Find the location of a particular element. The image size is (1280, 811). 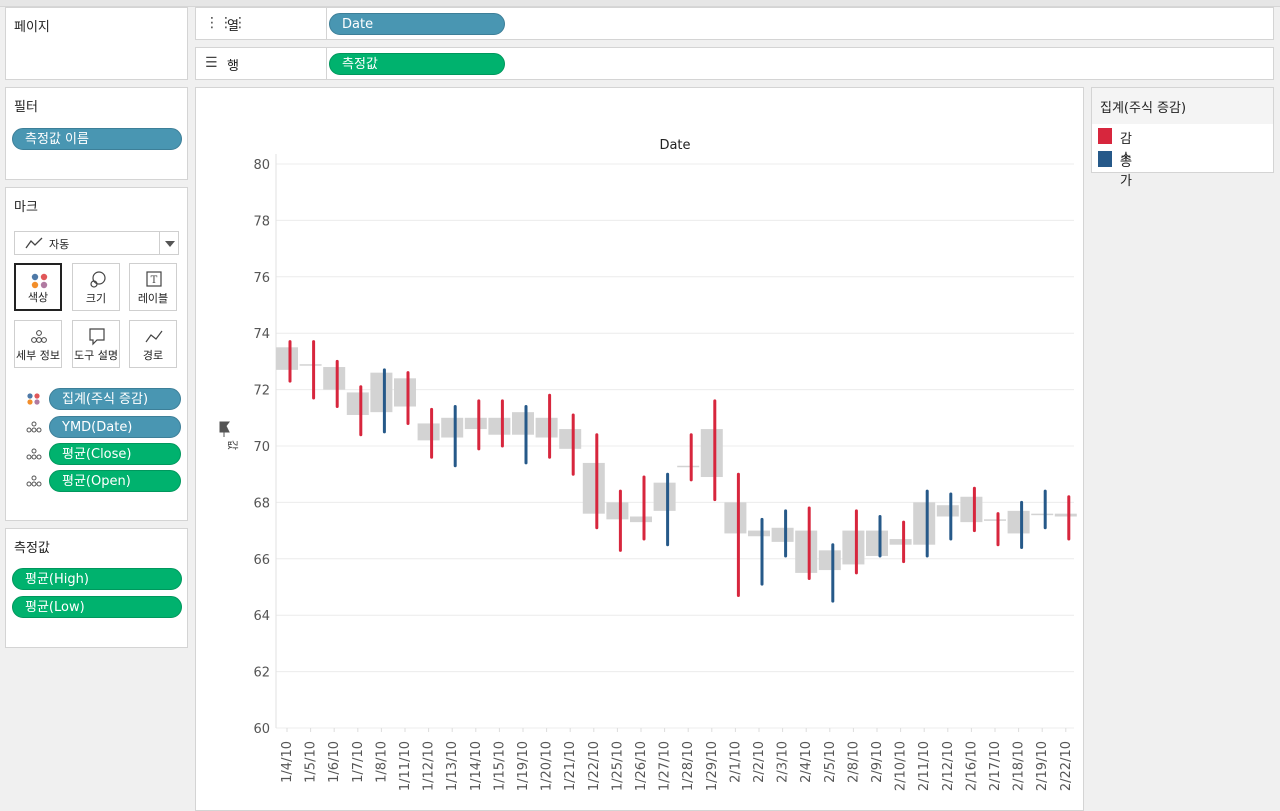

x-tick-label: 1/4/10 is located at coordinates (287, 762).